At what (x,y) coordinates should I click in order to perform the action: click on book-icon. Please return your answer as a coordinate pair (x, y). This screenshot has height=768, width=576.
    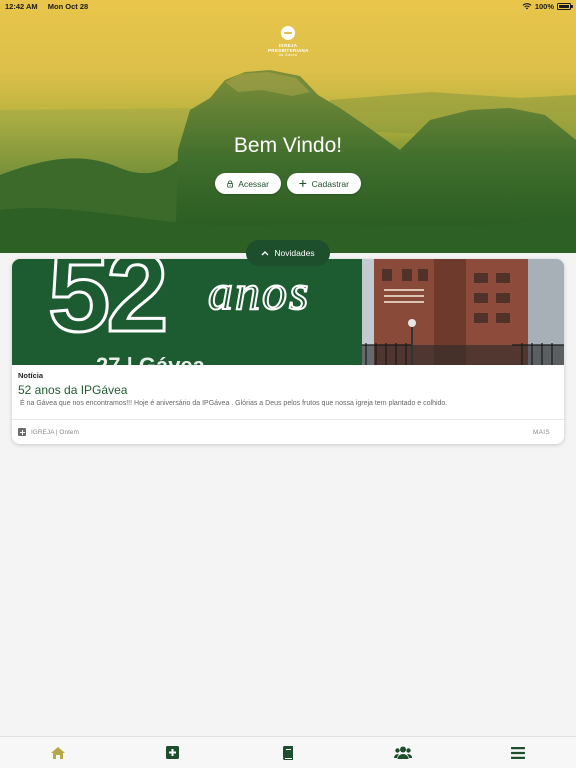
    Looking at the image, I should click on (288, 752).